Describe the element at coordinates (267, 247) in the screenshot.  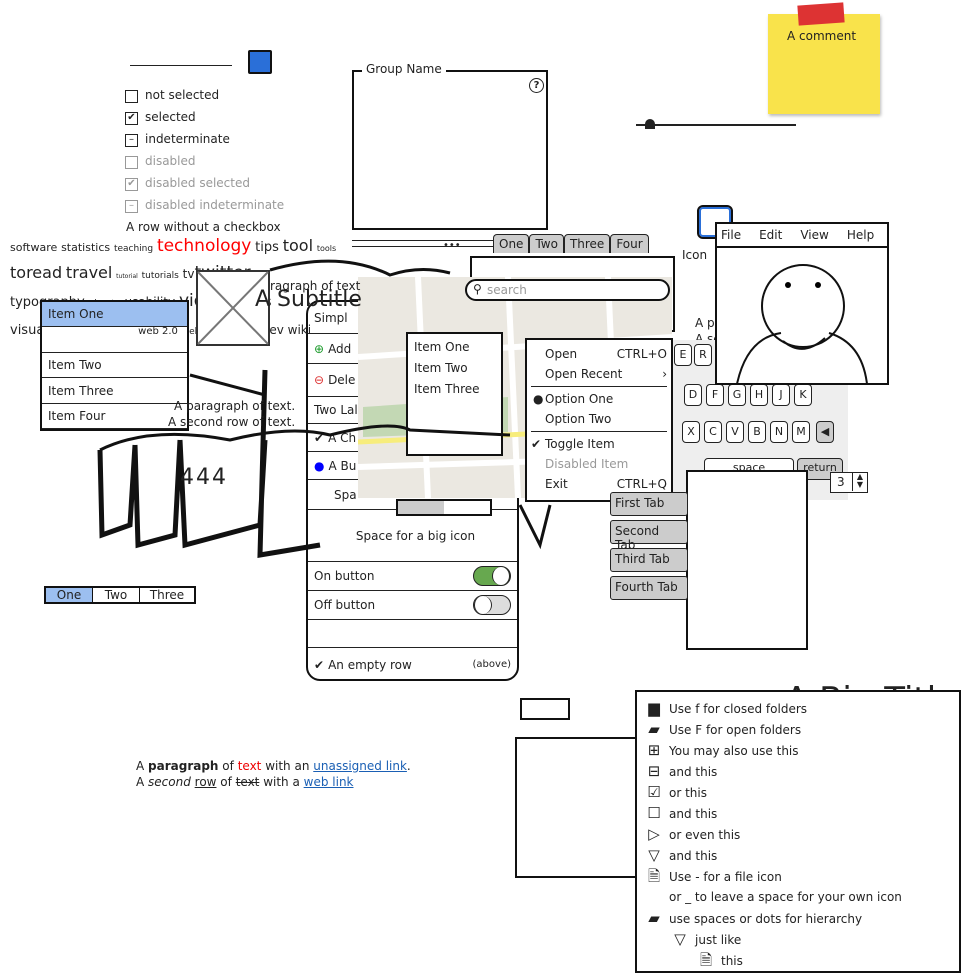
I see `tag: tips` at that location.